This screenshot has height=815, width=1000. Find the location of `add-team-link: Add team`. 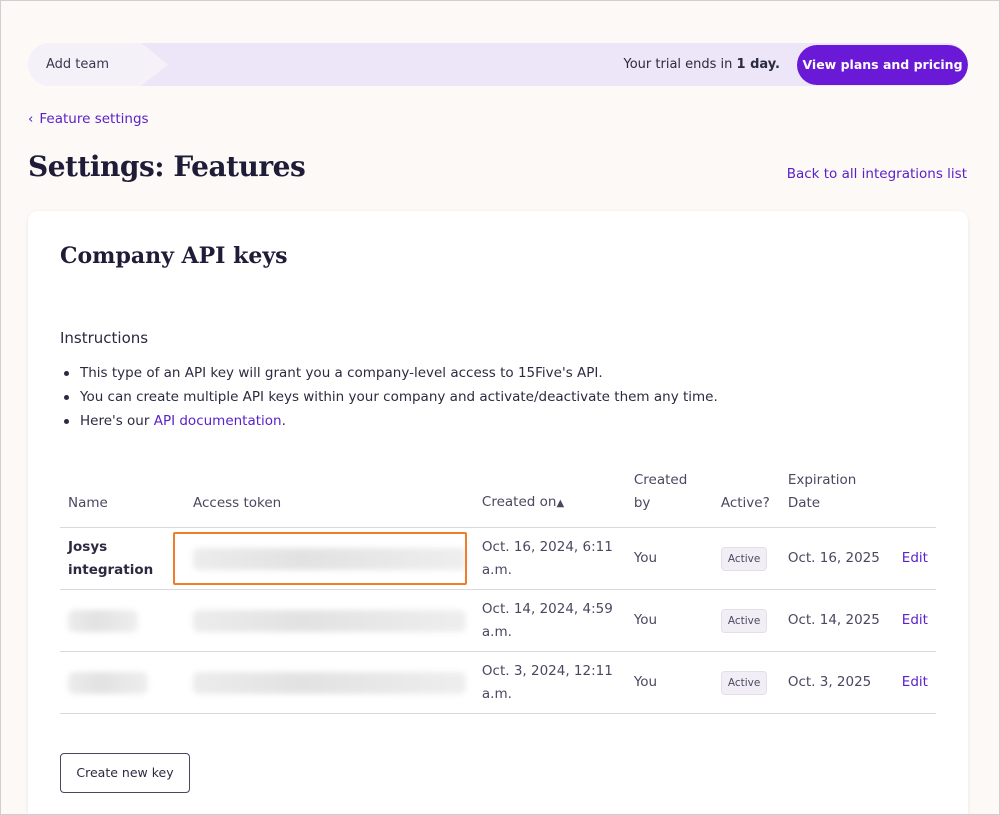

add-team-link: Add team is located at coordinates (77, 64).